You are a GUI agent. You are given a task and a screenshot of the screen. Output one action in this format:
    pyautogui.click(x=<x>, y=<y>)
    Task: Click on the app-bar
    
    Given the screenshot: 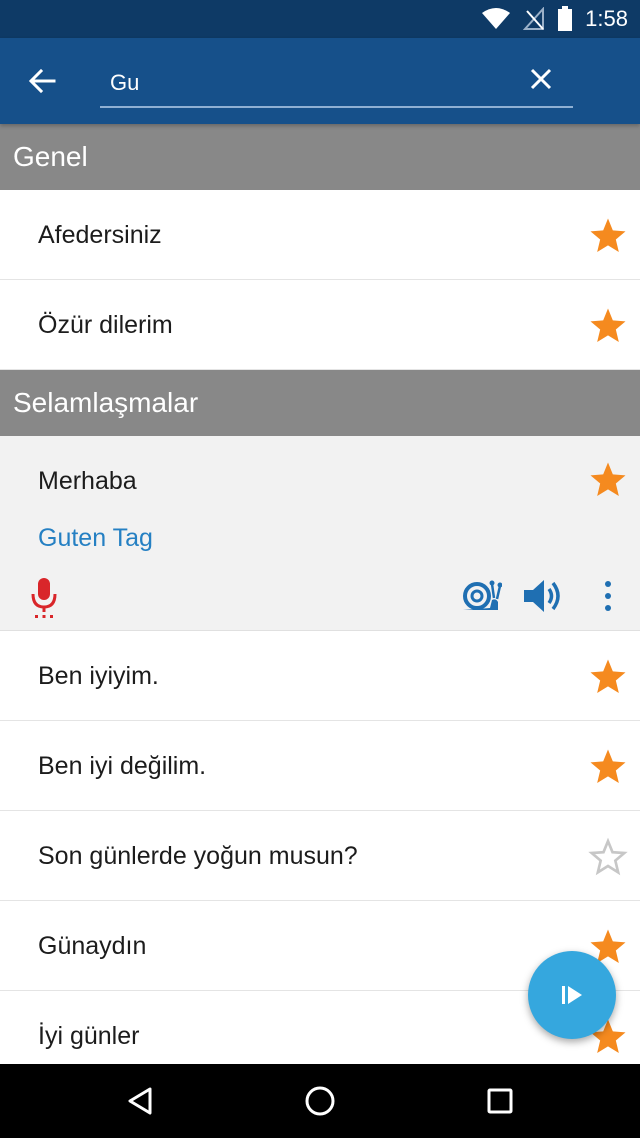 What is the action you would take?
    pyautogui.click(x=320, y=81)
    